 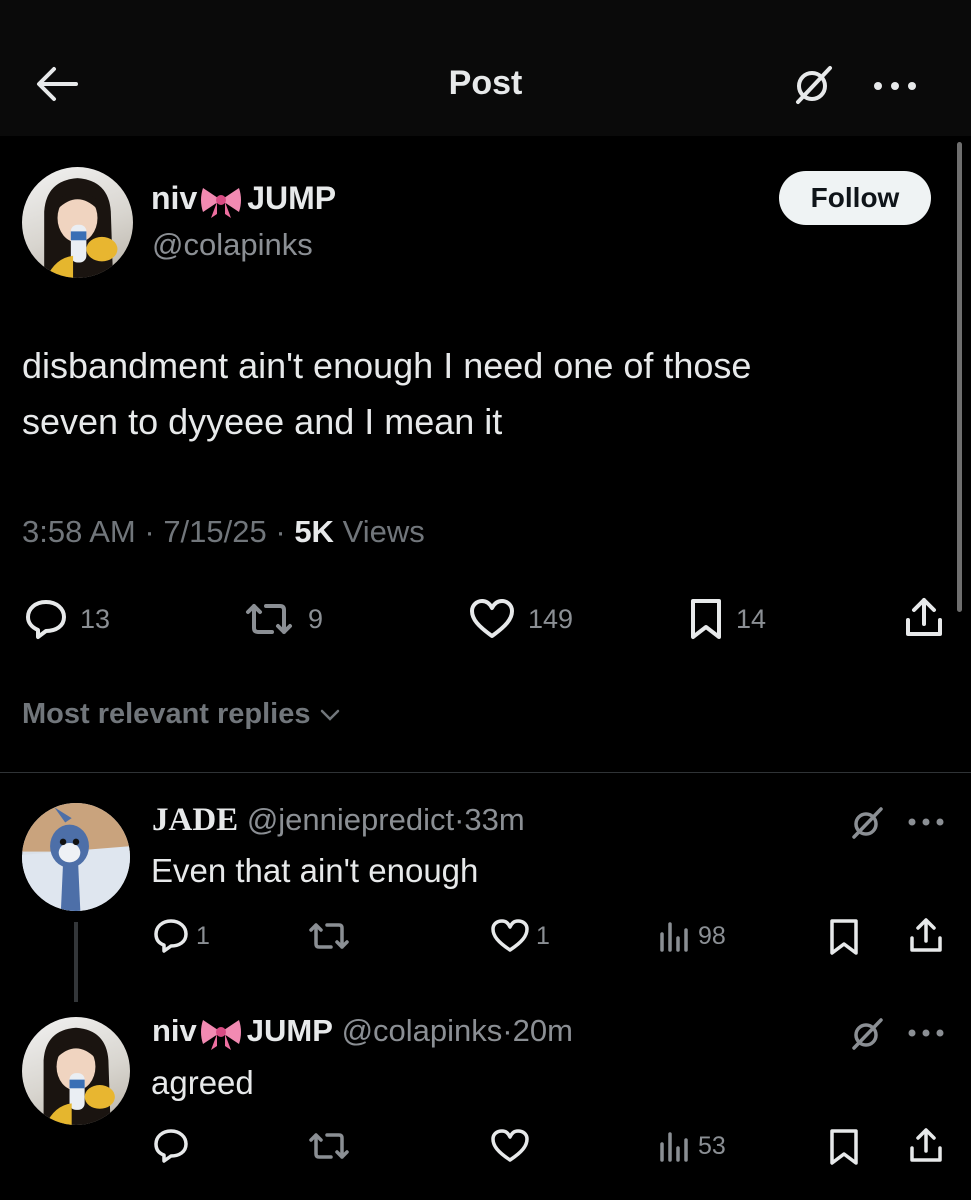 I want to click on thread-line, so click(x=76, y=962).